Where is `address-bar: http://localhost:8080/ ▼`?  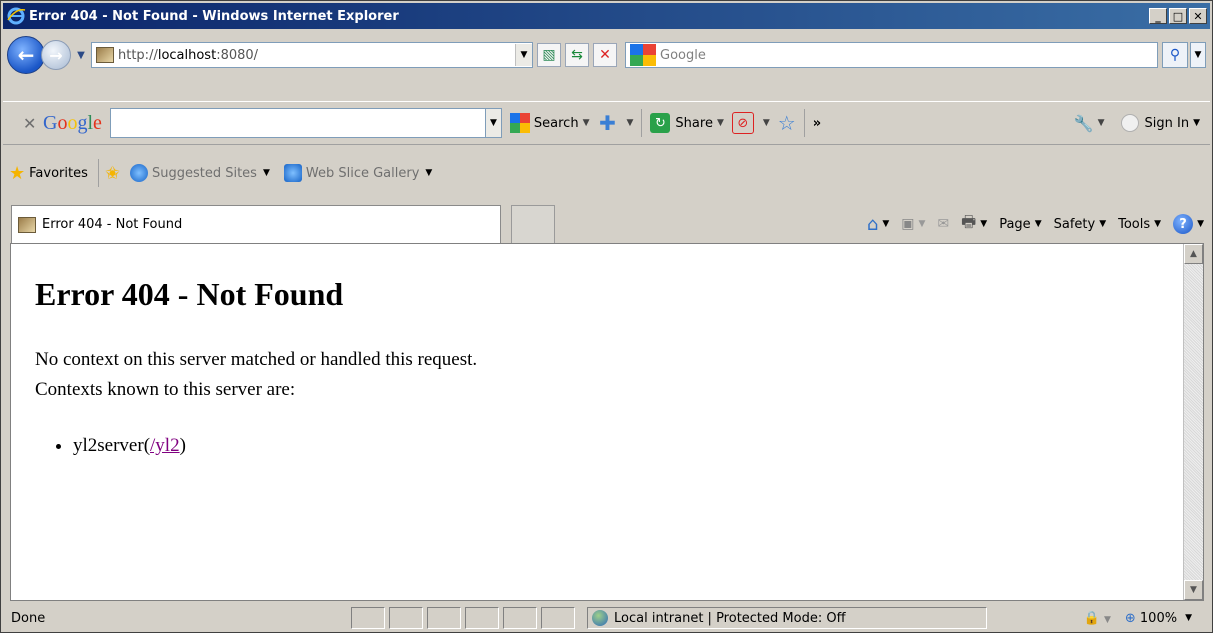 address-bar: http://localhost:8080/ ▼ is located at coordinates (312, 55).